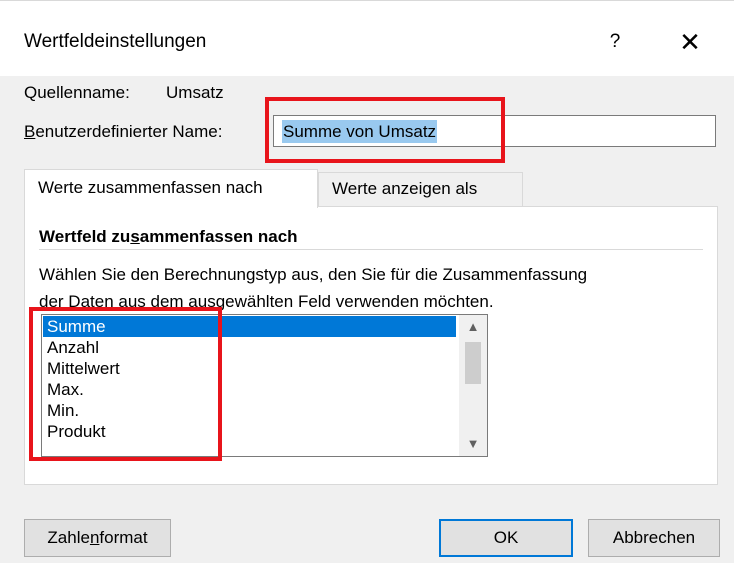  Describe the element at coordinates (249, 368) in the screenshot. I see `list-item-mittelwert: Mittelwert` at that location.